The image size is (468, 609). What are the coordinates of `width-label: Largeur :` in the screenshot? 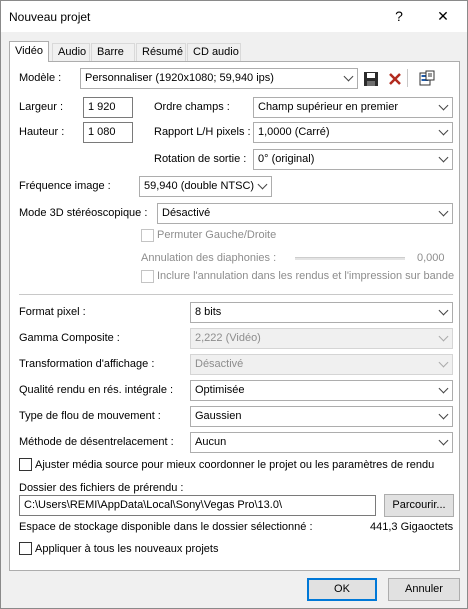 It's located at (41, 107).